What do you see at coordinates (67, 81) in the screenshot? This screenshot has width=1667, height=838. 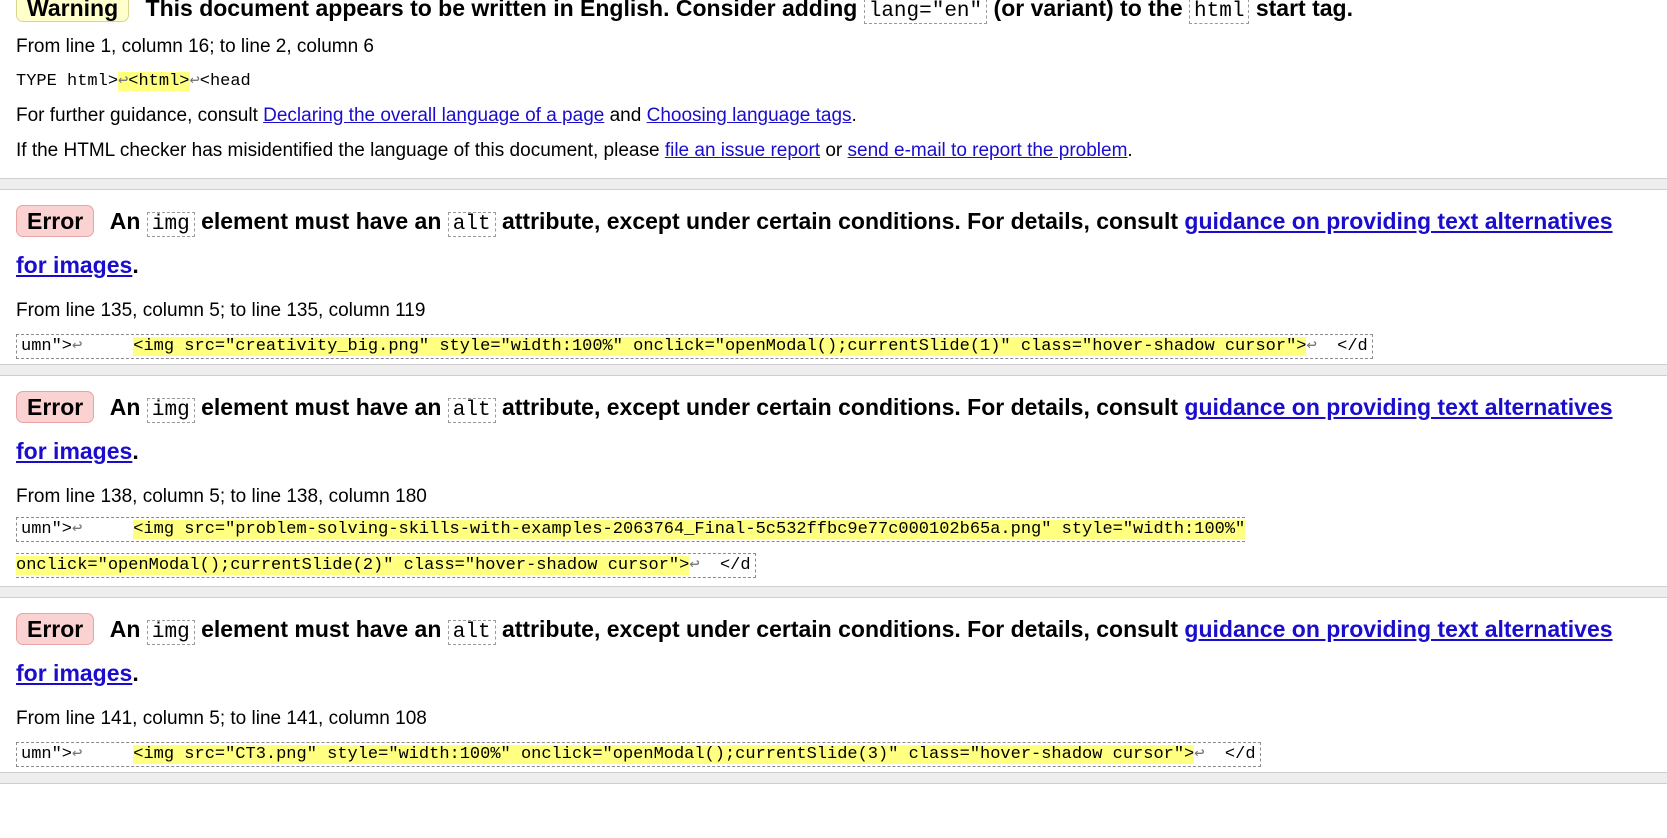 I see `extract-pre: TYPE html>` at bounding box center [67, 81].